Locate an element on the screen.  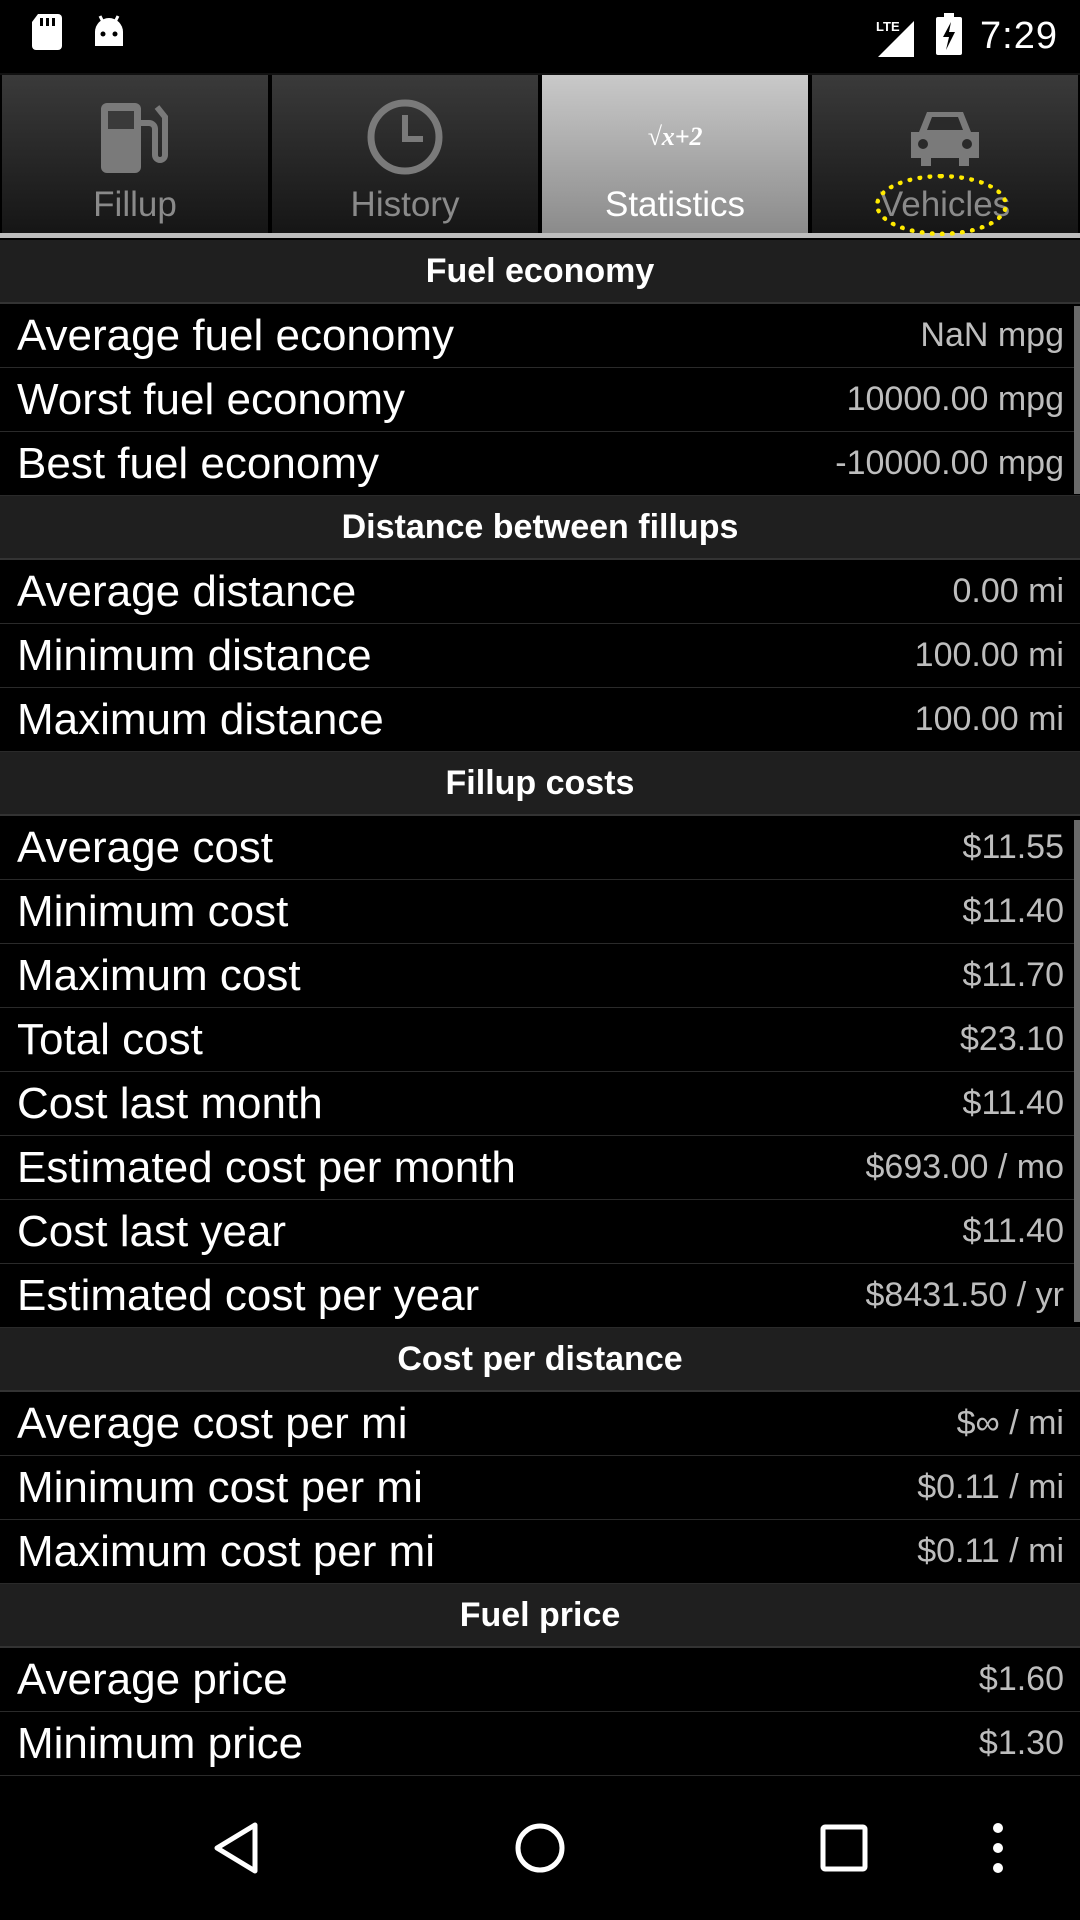
section-header: Cost per distance is located at coordinates (540, 1360).